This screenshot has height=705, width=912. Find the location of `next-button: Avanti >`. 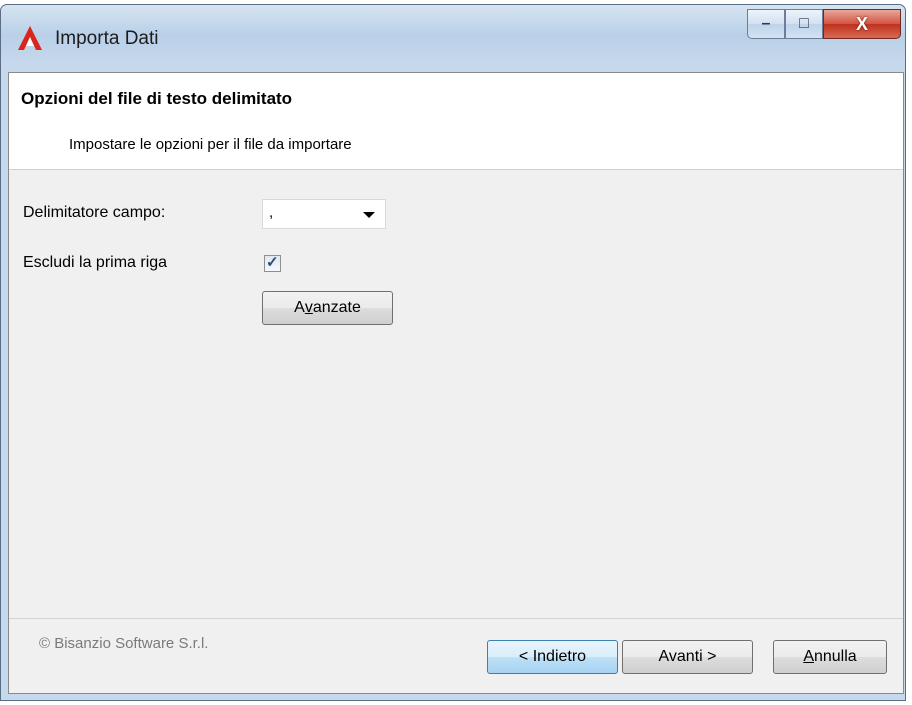

next-button: Avanti > is located at coordinates (687, 657).